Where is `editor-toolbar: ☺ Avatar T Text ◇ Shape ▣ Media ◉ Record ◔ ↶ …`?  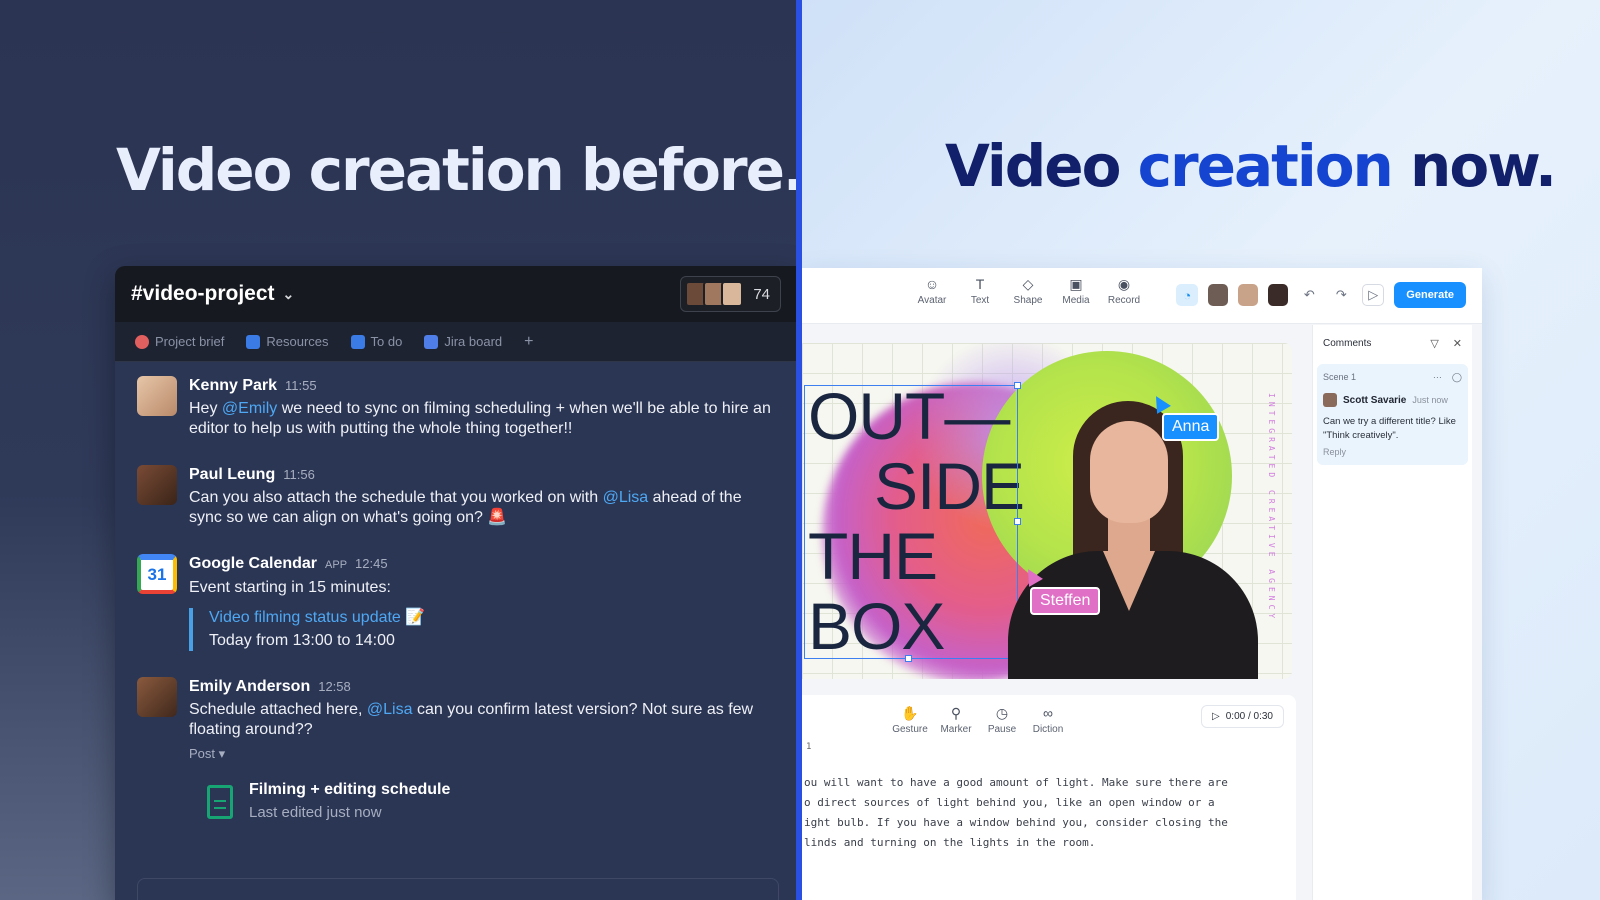
editor-toolbar: ☺ Avatar T Text ◇ Shape ▣ Media ◉ Record ◔ ↶ … is located at coordinates (1142, 296).